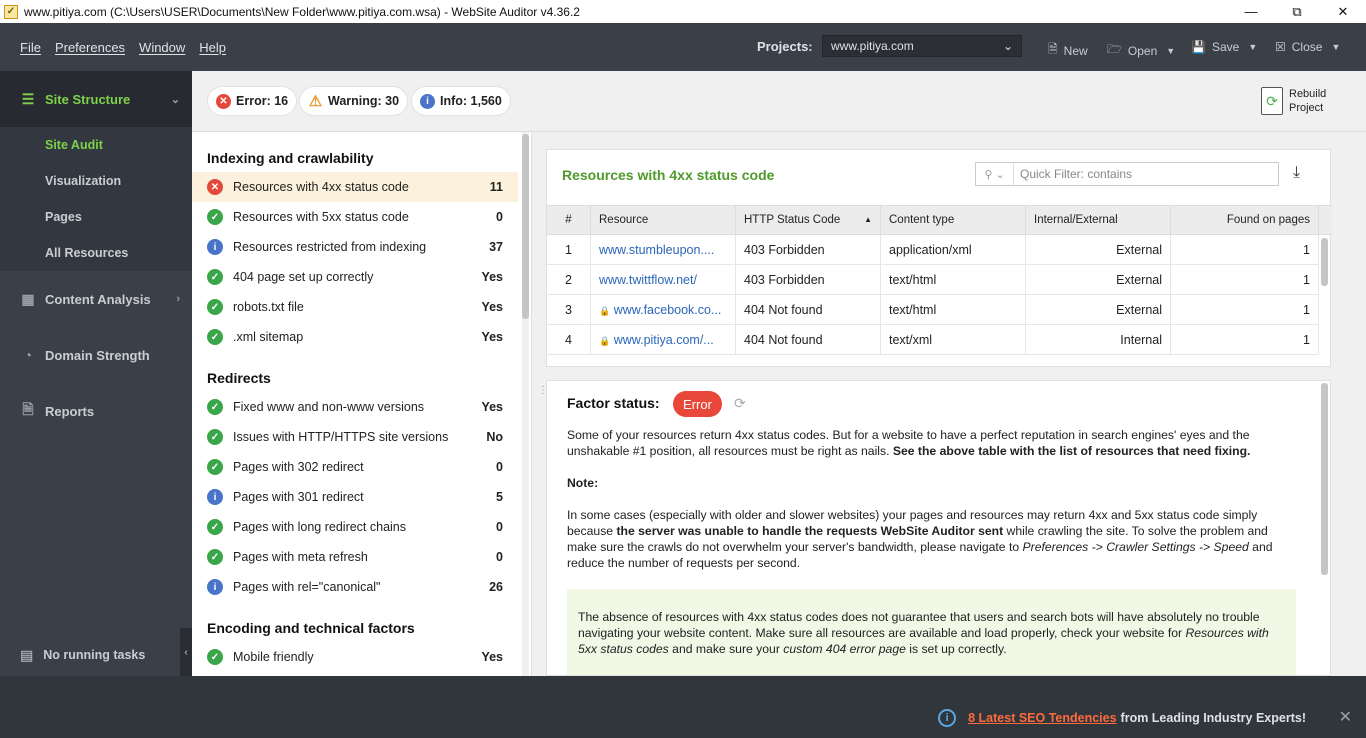 Image resolution: width=1366 pixels, height=738 pixels. I want to click on factor-row-canonical: i Pages with rel="canonical" 26, so click(355, 587).